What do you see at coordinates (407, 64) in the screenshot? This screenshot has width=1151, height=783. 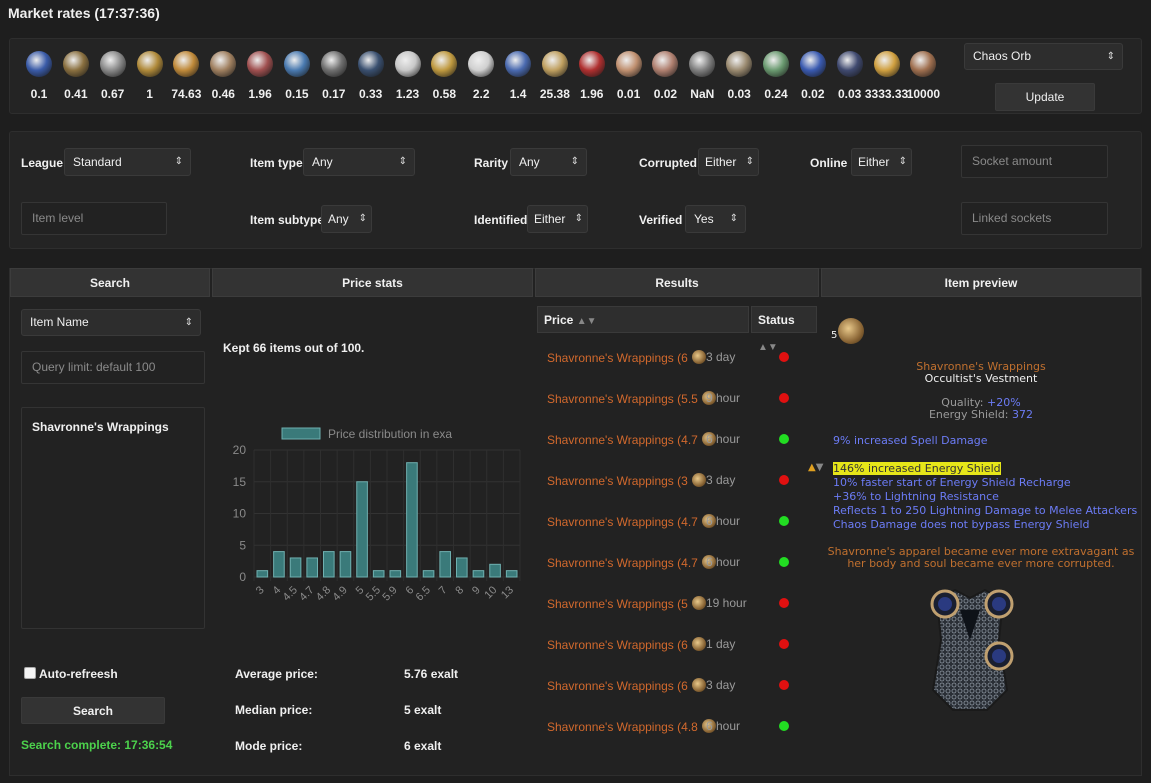 I see `silver-orb-icon` at bounding box center [407, 64].